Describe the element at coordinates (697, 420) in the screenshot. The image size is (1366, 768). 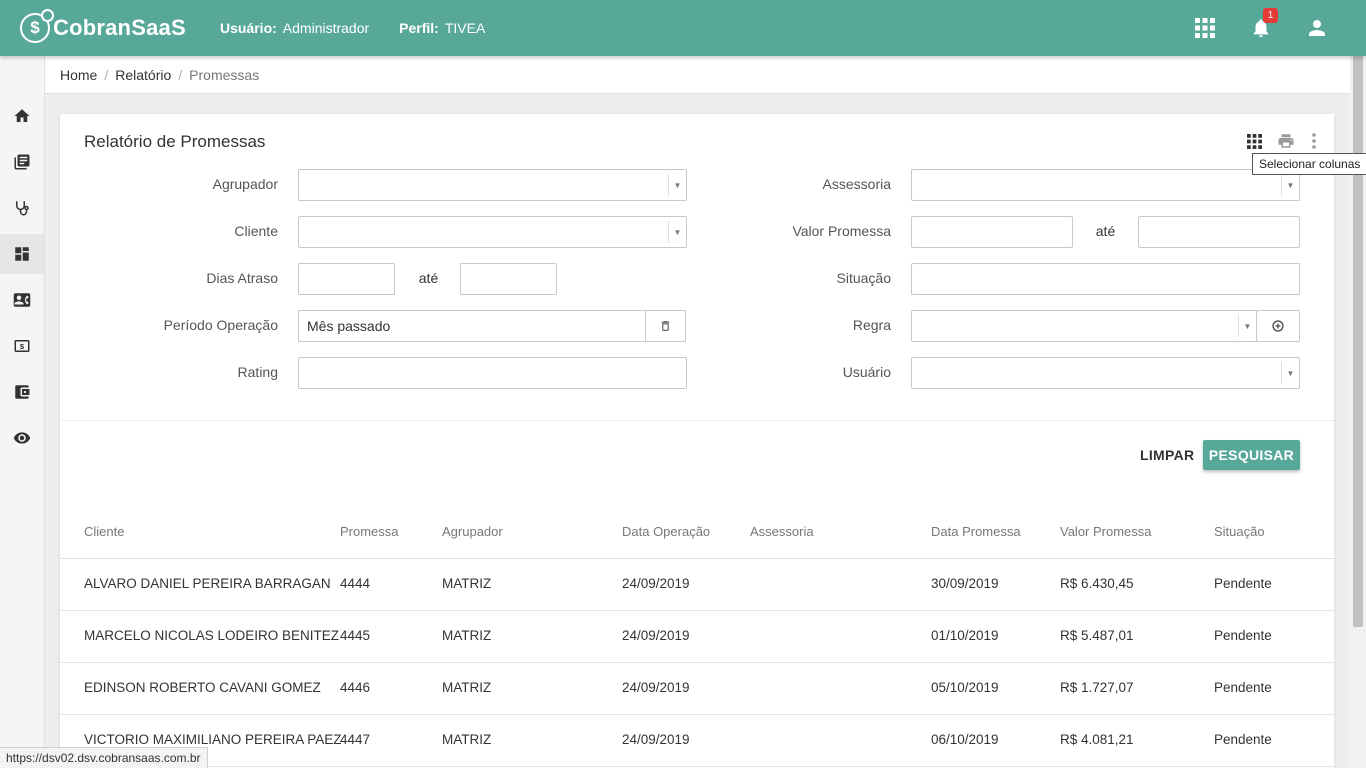
I see `divider` at that location.